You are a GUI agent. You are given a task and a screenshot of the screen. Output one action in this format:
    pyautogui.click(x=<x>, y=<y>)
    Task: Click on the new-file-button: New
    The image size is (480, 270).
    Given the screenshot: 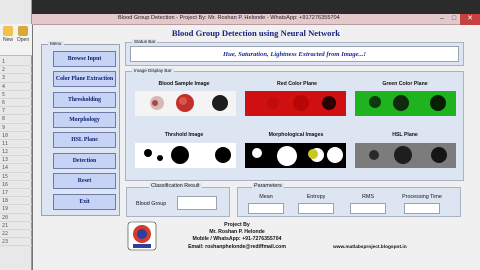 What is the action you would take?
    pyautogui.click(x=8, y=34)
    